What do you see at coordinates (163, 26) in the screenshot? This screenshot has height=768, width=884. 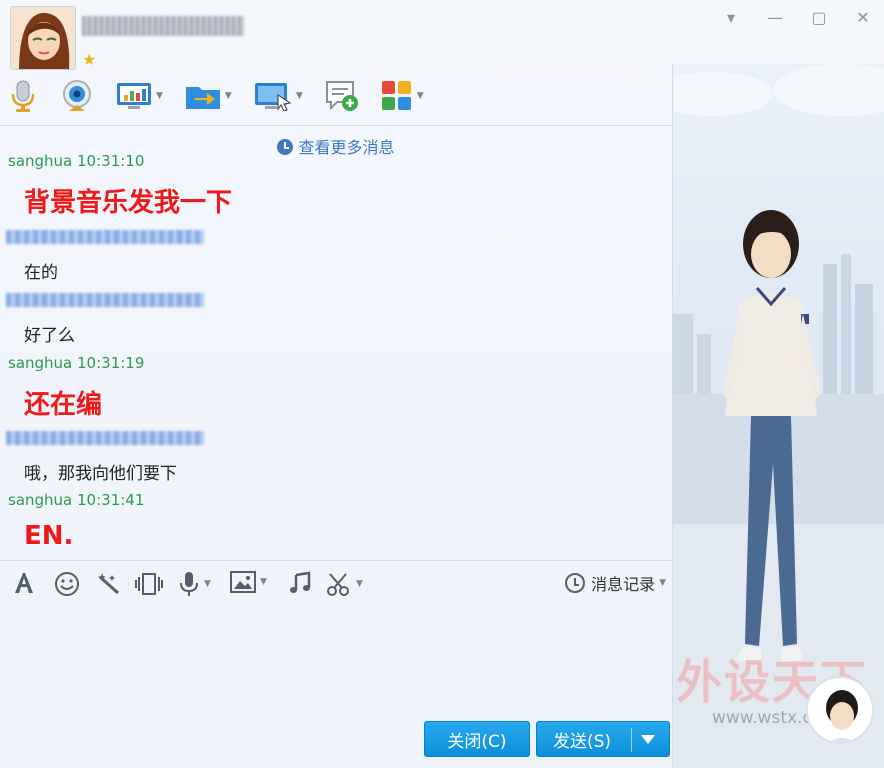 I see `contact-name: ██████████` at bounding box center [163, 26].